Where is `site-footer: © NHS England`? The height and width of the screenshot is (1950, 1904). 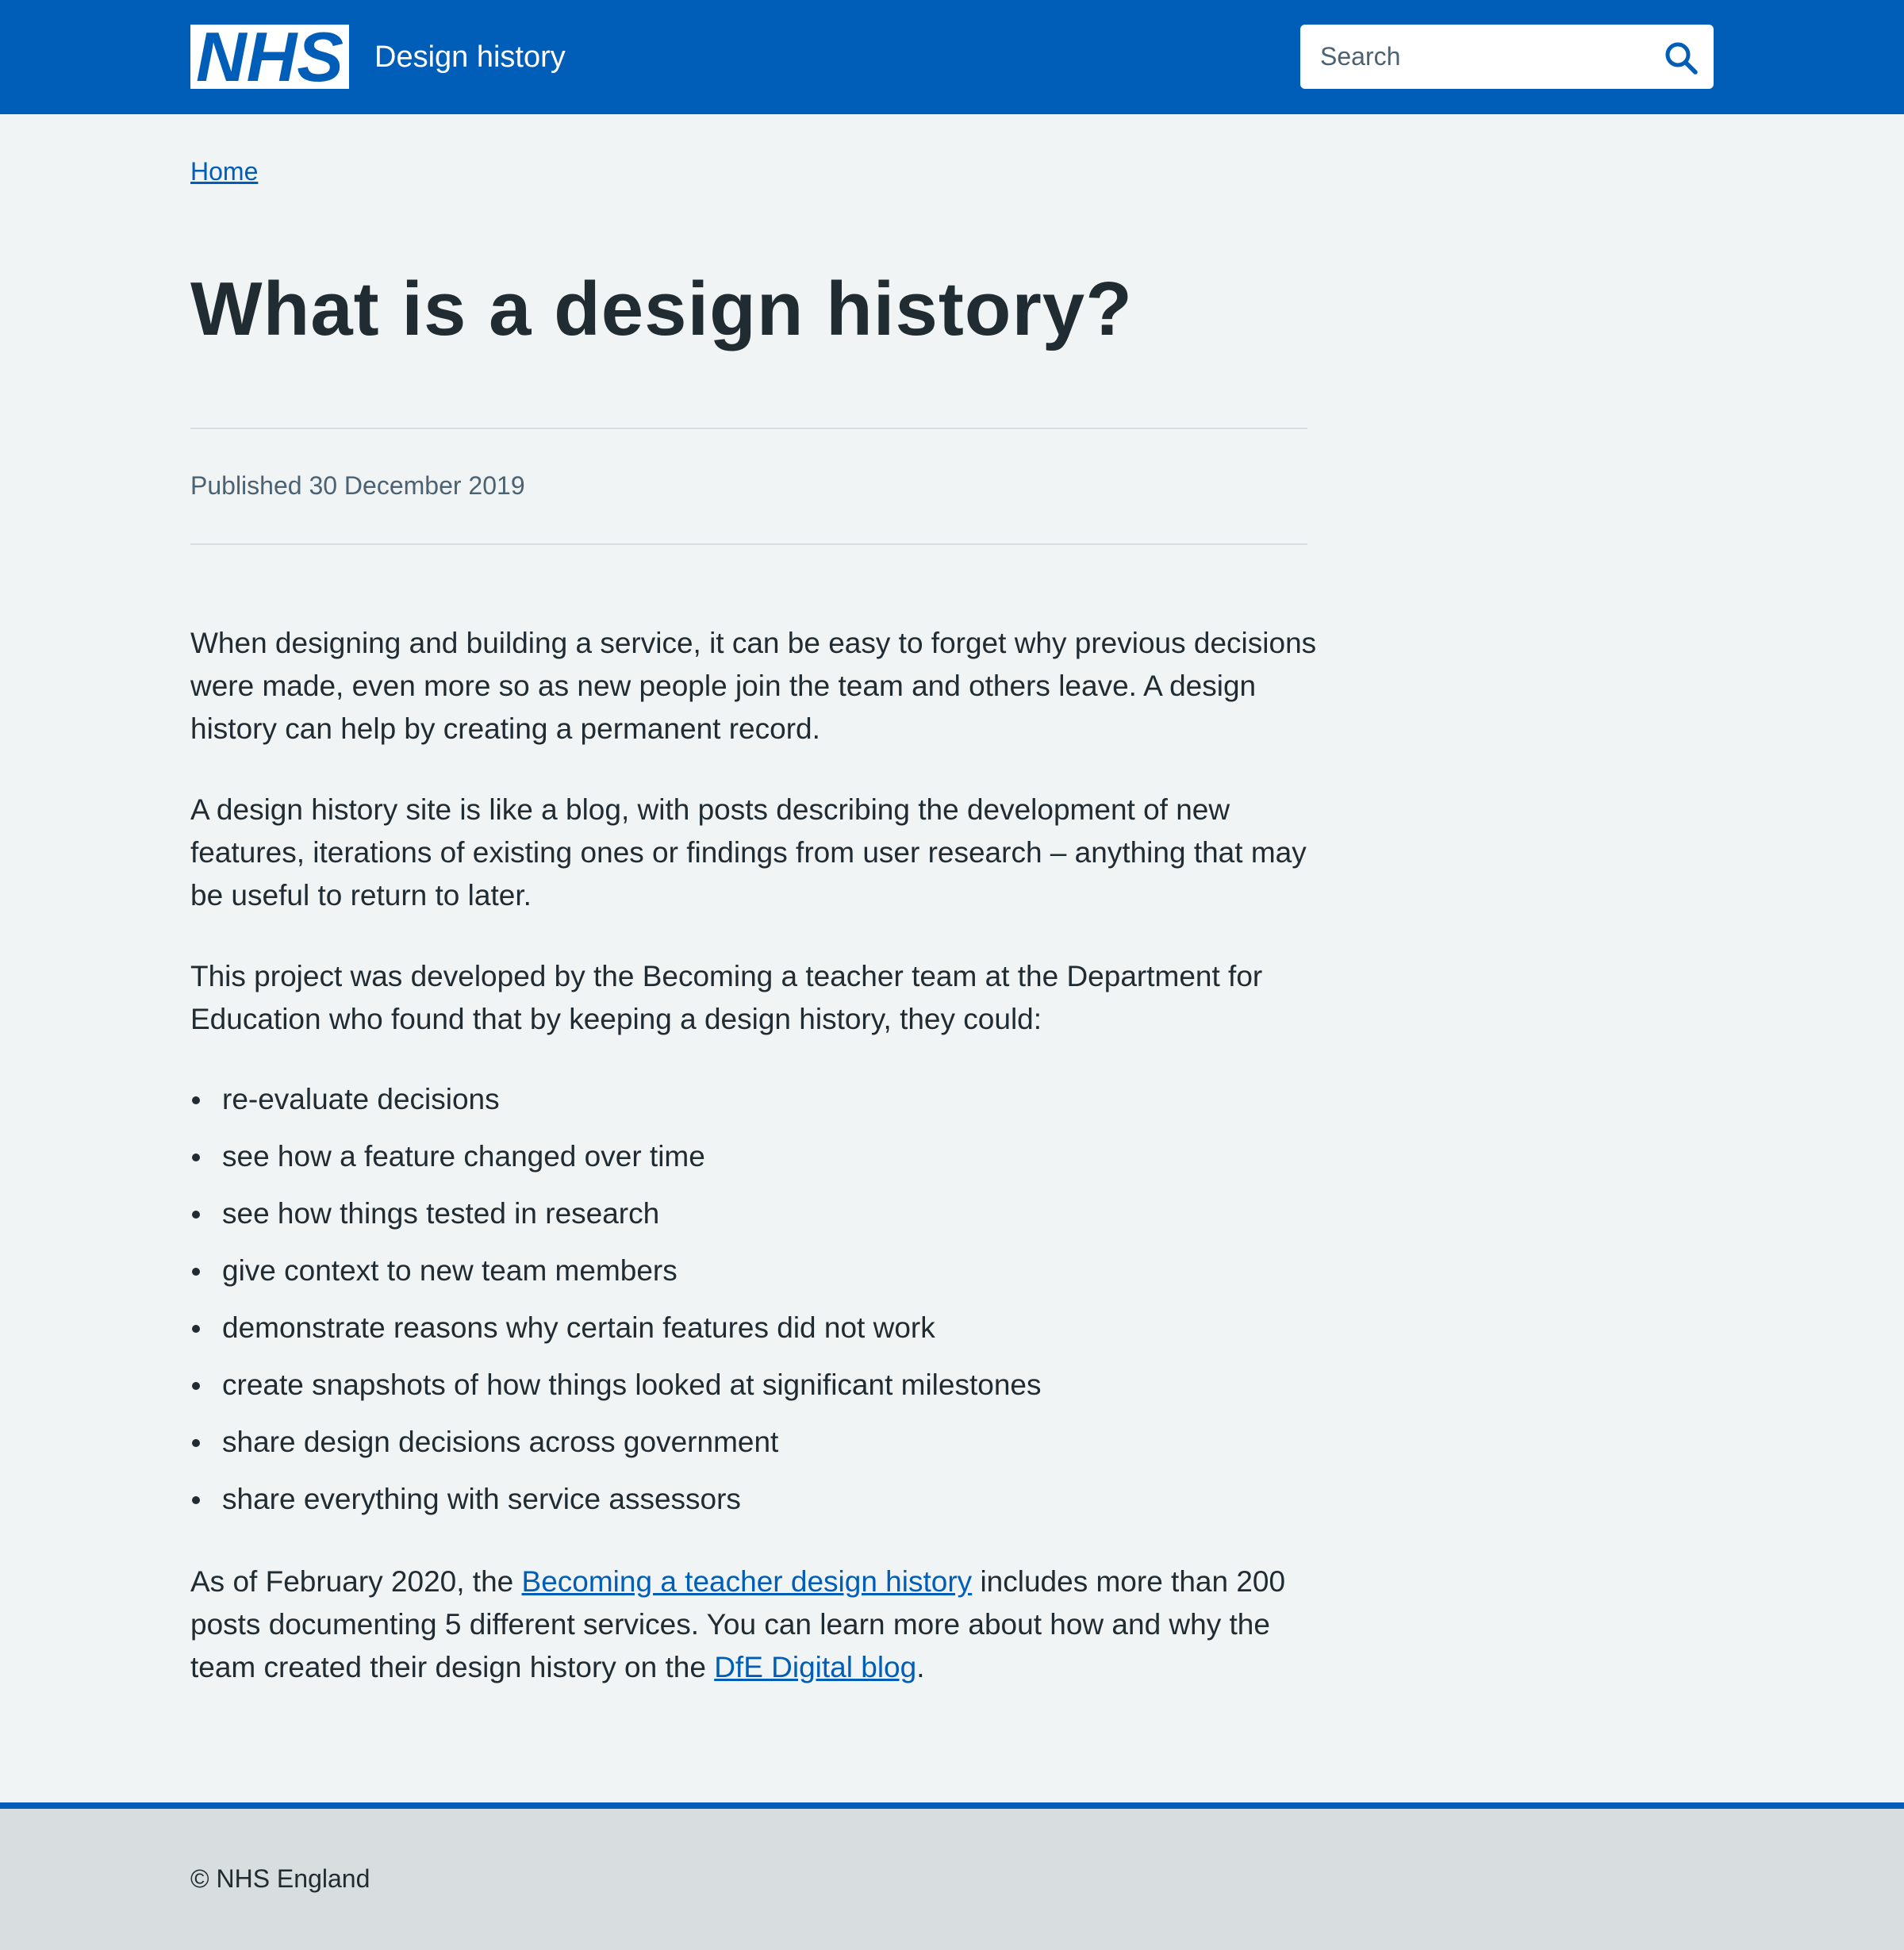 site-footer: © NHS England is located at coordinates (952, 1879).